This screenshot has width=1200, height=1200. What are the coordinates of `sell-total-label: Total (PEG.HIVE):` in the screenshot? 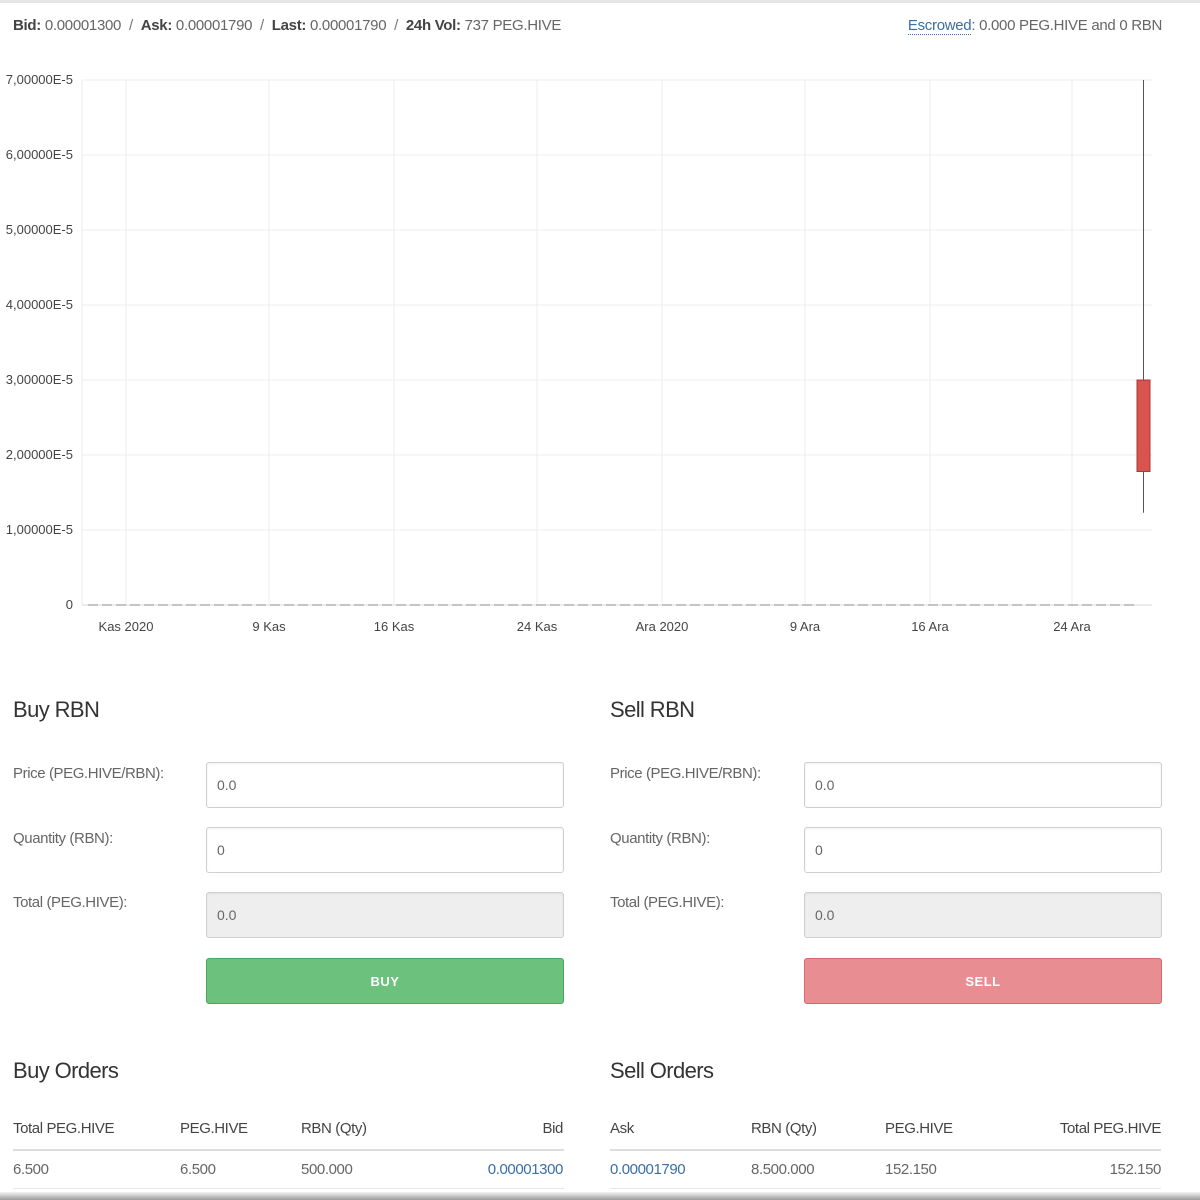 It's located at (667, 902).